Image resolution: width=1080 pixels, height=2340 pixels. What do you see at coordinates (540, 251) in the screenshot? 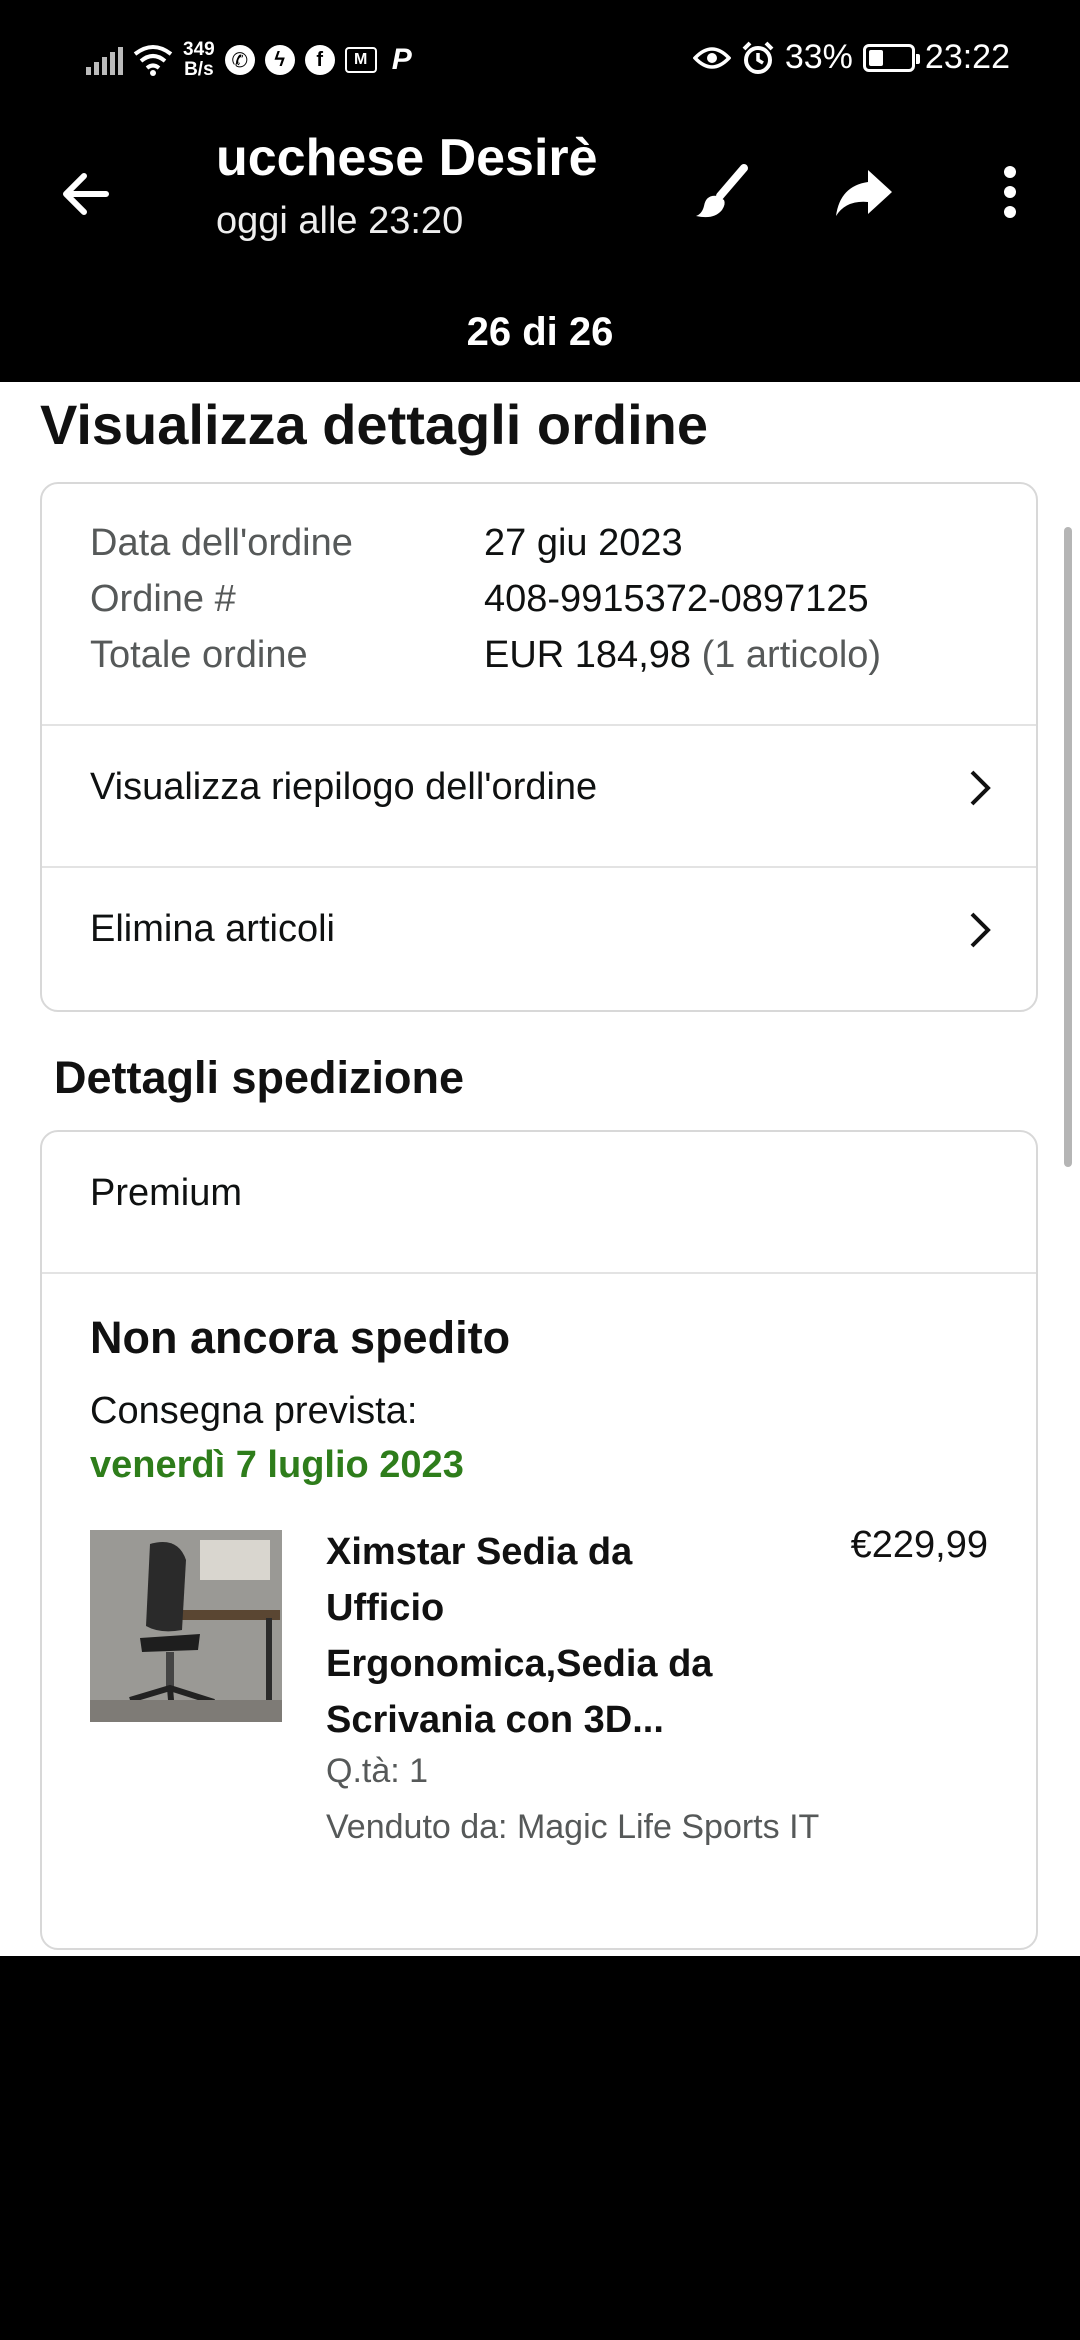
I see `image-viewer-toolbar: ucchese Desirè oggi alle 23:20 26 di 26` at bounding box center [540, 251].